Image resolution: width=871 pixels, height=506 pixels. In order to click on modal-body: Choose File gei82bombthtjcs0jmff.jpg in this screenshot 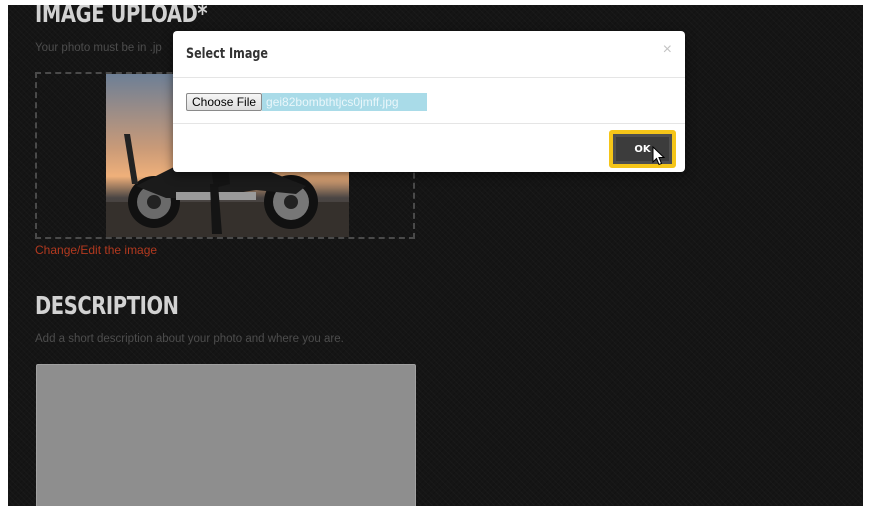, I will do `click(429, 101)`.